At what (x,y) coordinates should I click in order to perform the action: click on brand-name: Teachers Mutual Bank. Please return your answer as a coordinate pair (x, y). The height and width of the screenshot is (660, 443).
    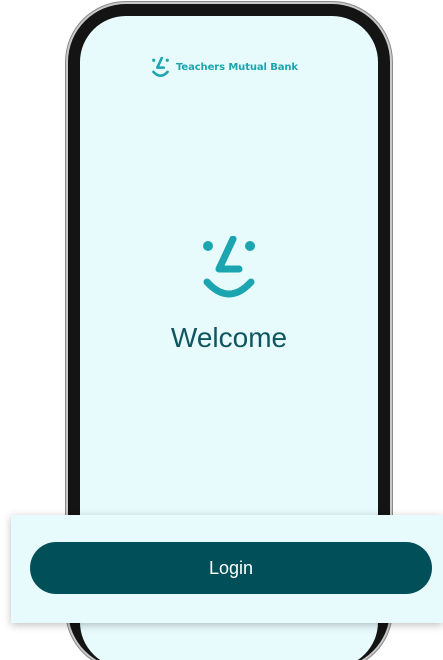
    Looking at the image, I should click on (237, 67).